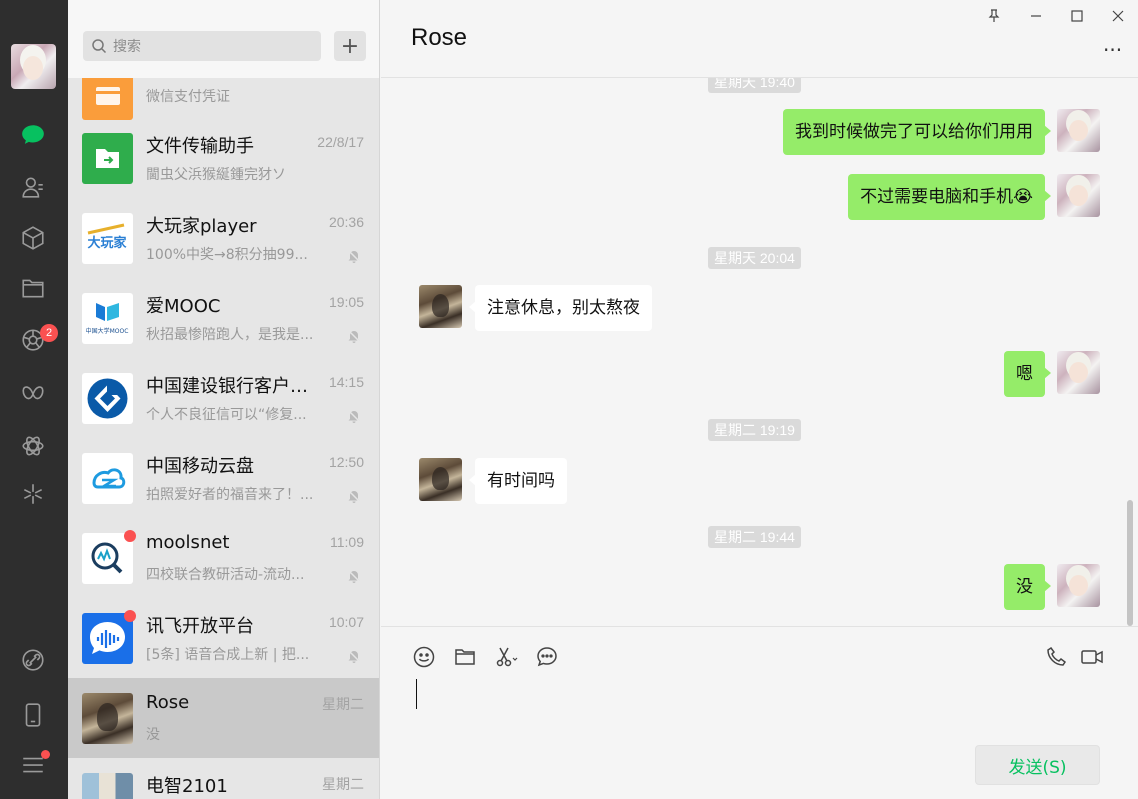 Image resolution: width=1138 pixels, height=799 pixels. I want to click on time-stamp: 星期天 19:40, so click(754, 85).